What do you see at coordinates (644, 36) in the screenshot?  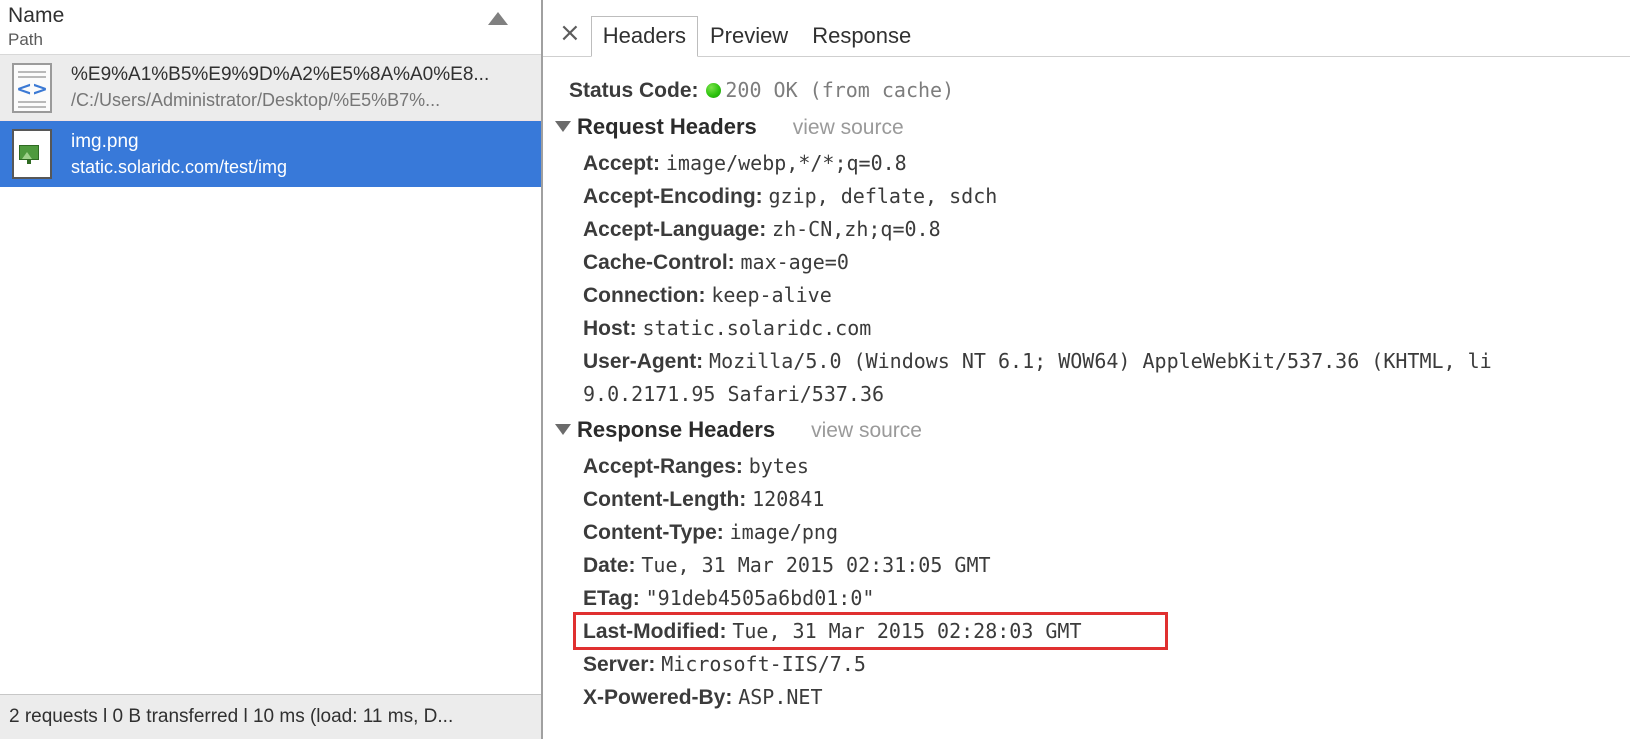 I see `tab-headers: Headers` at bounding box center [644, 36].